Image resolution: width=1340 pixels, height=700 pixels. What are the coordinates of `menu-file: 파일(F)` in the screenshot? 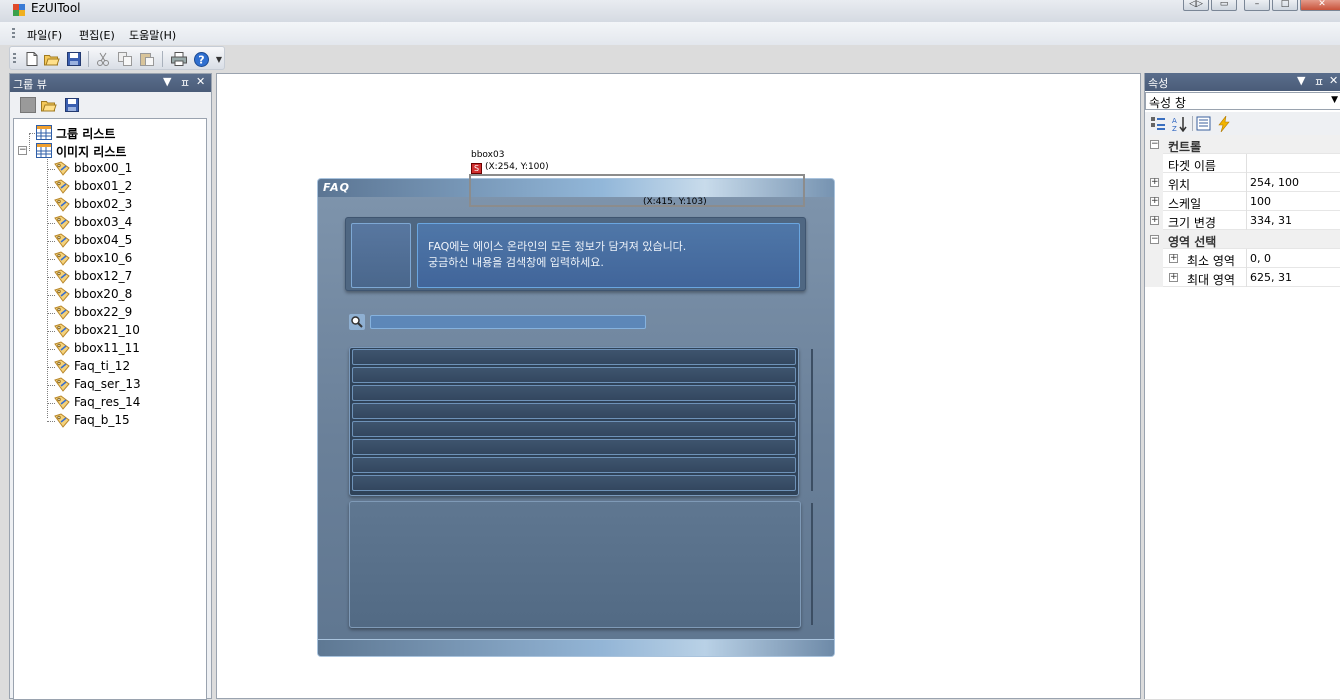 It's located at (44, 35).